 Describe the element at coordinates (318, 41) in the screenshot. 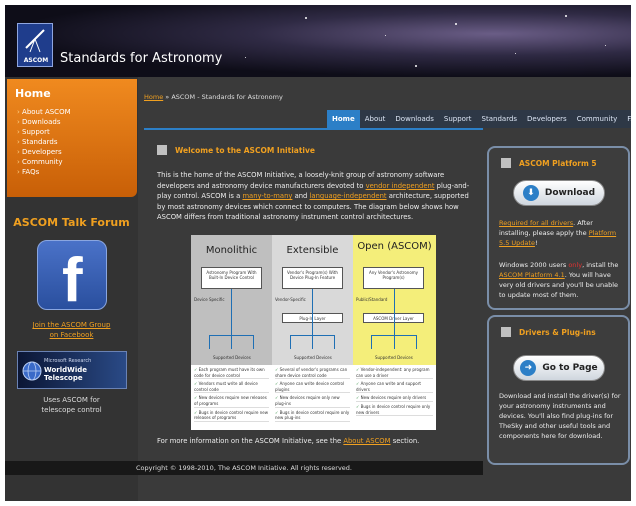

I see `header-banner: ASCOM Standards for Astronomy` at that location.